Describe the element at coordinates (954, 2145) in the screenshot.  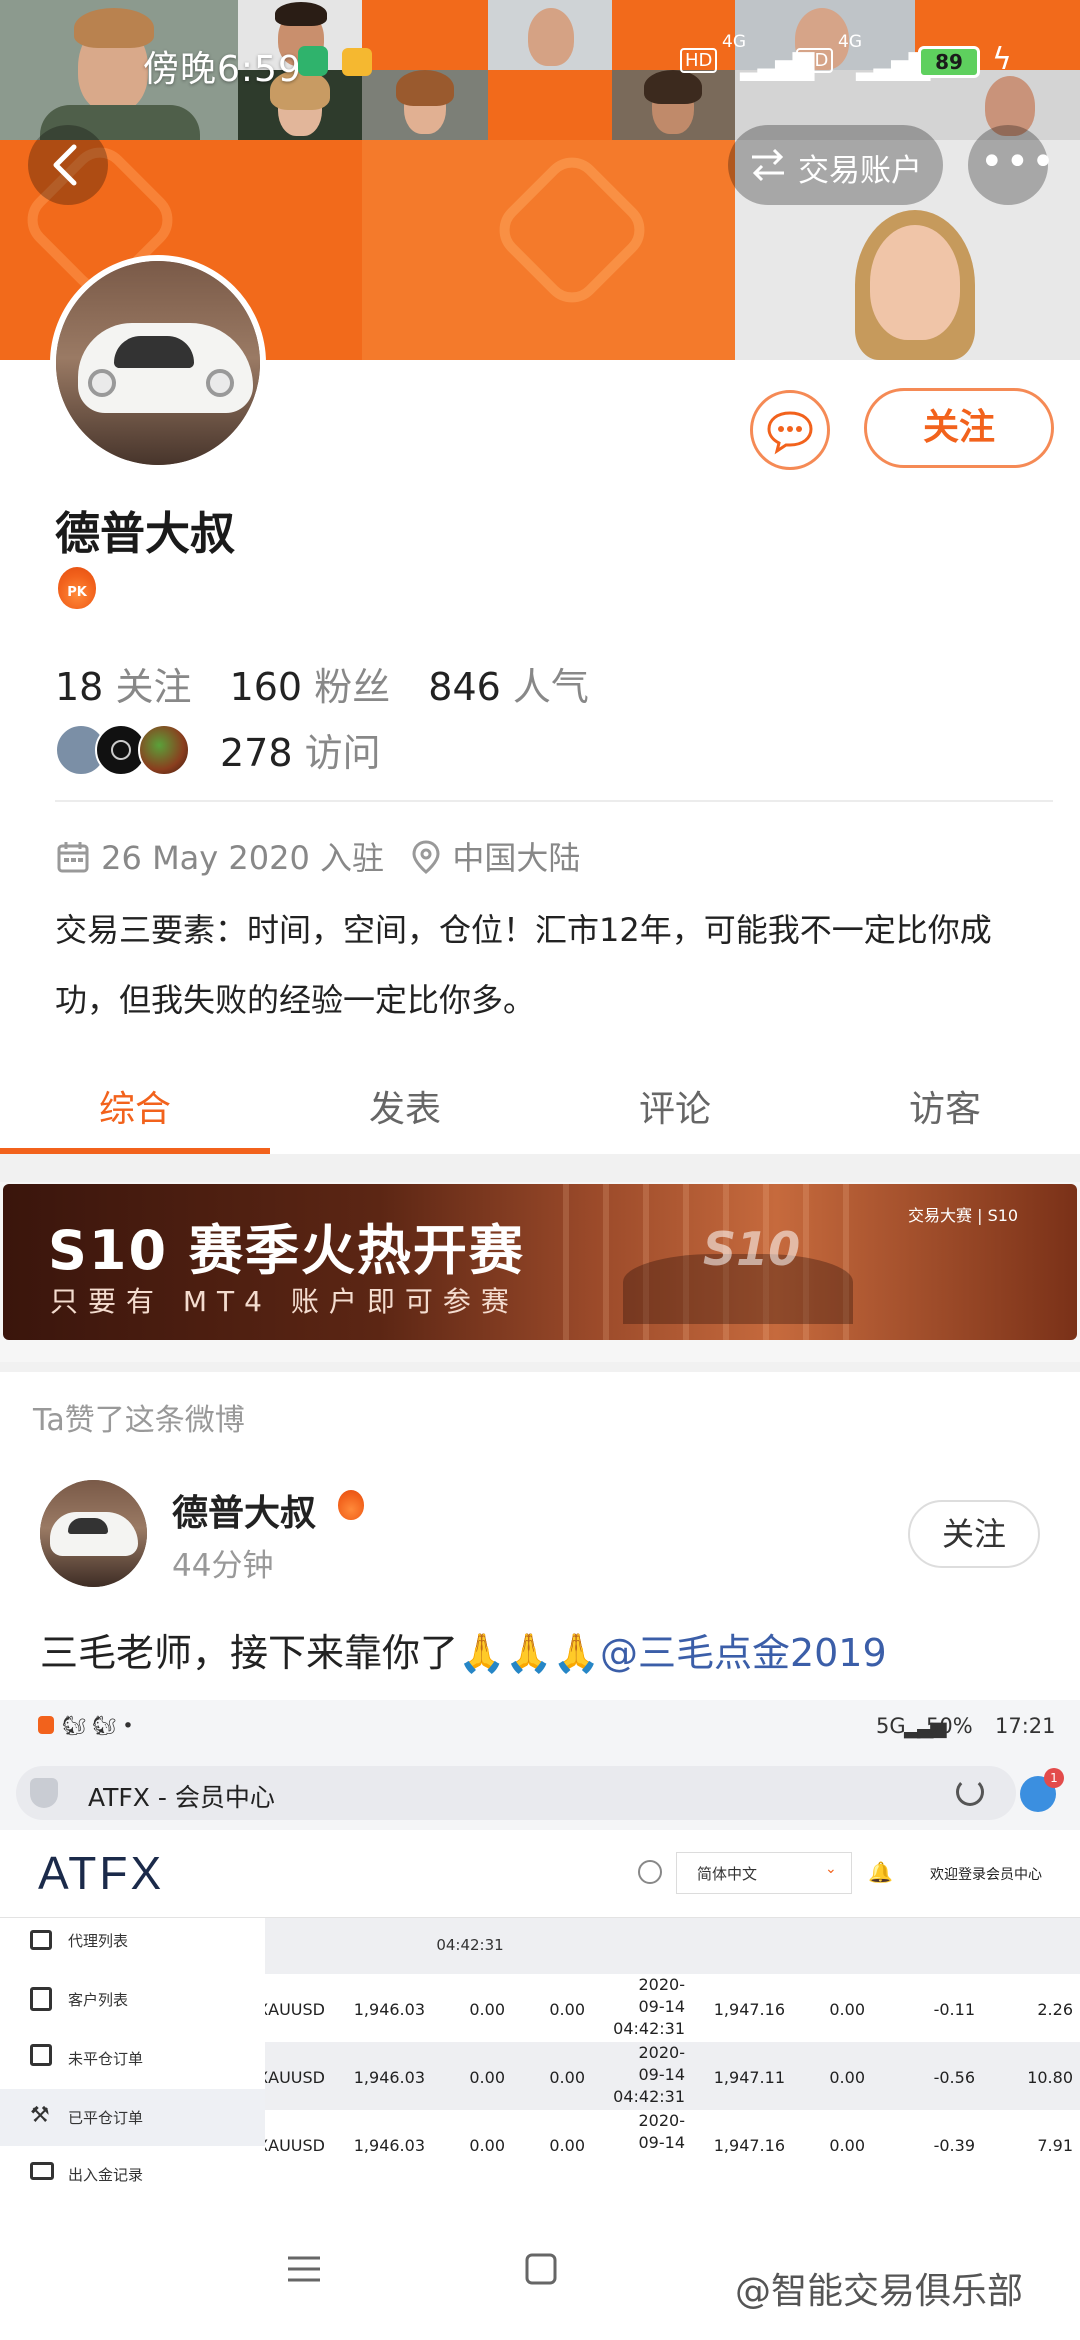
I see `commission-cell: -0.39` at that location.